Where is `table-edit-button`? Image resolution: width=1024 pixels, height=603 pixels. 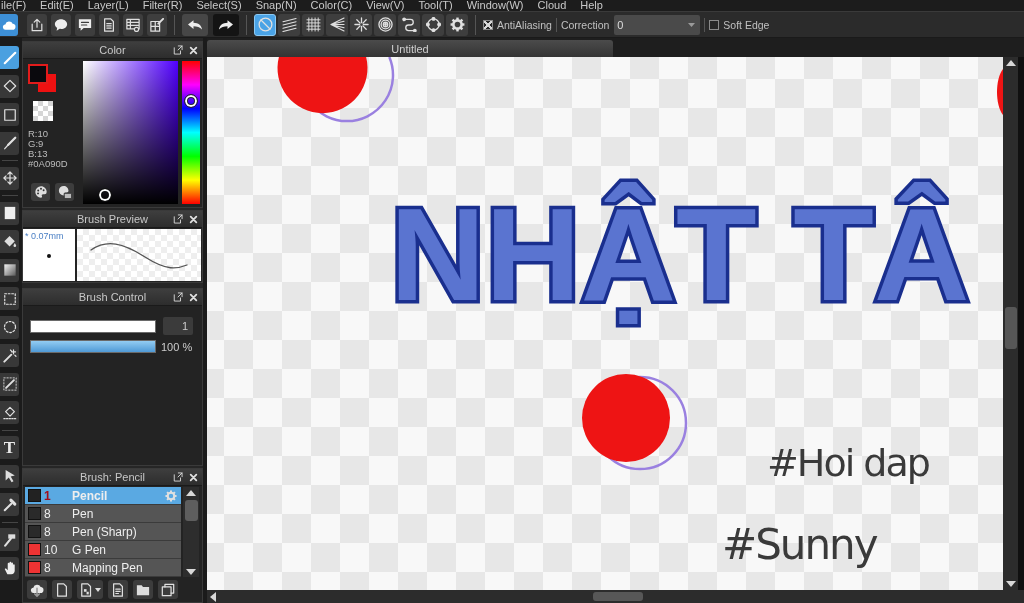
table-edit-button is located at coordinates (157, 24).